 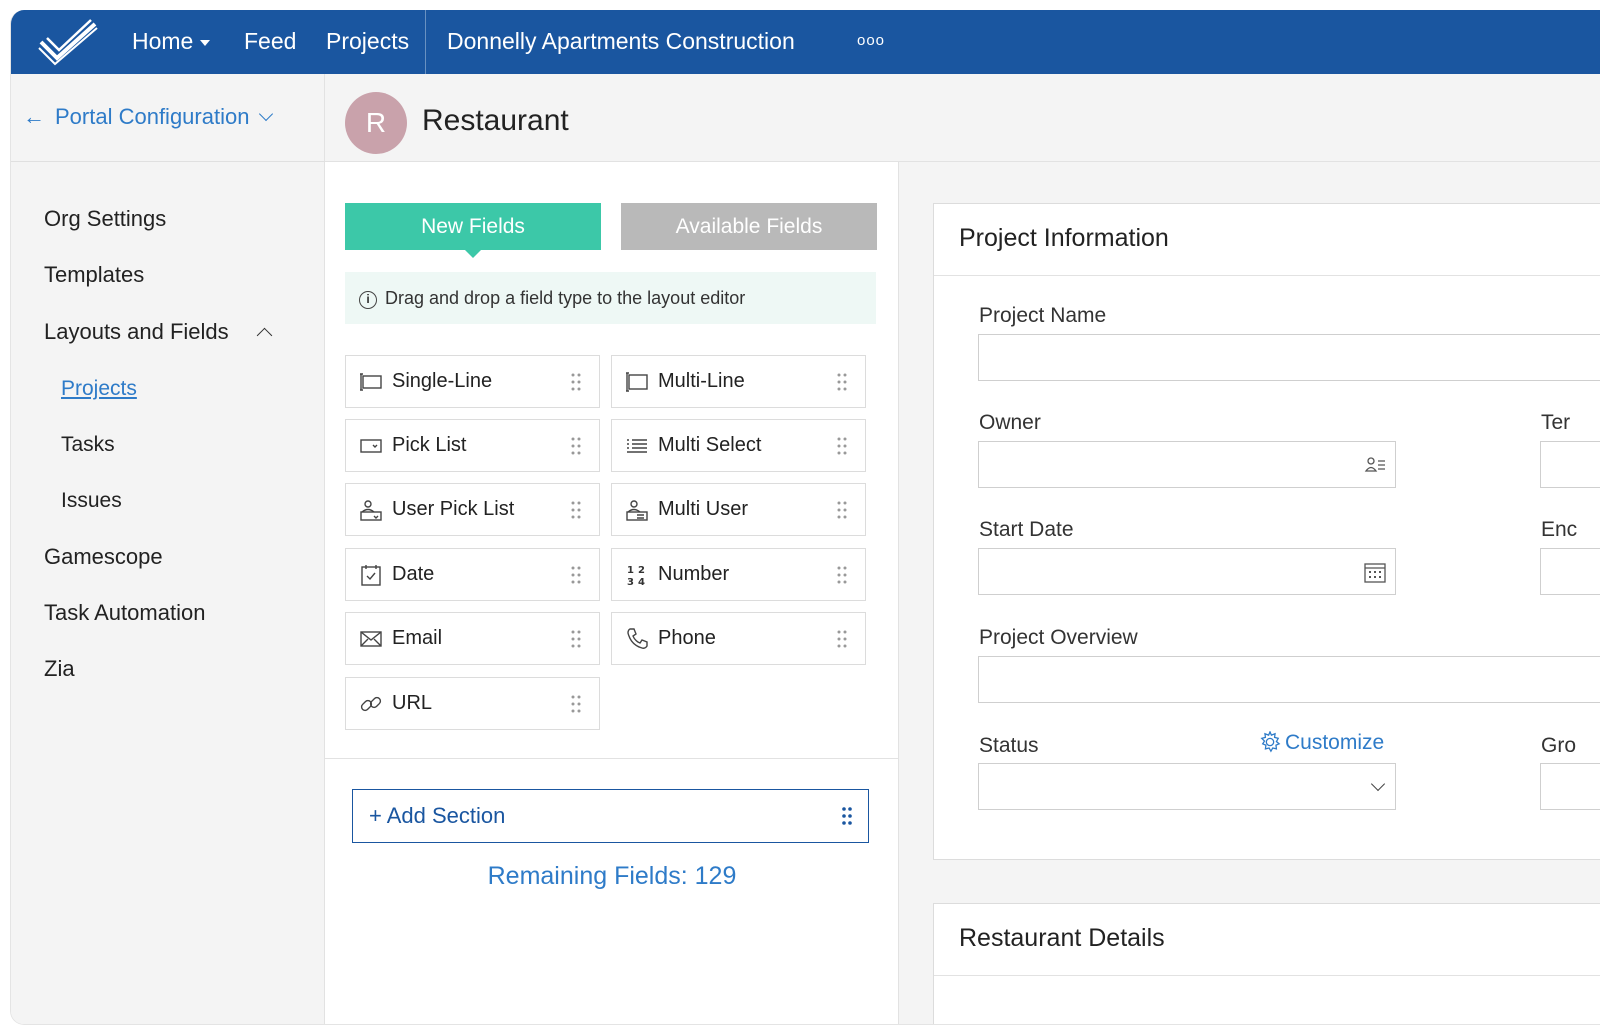 What do you see at coordinates (637, 382) in the screenshot?
I see `multi-line-icon` at bounding box center [637, 382].